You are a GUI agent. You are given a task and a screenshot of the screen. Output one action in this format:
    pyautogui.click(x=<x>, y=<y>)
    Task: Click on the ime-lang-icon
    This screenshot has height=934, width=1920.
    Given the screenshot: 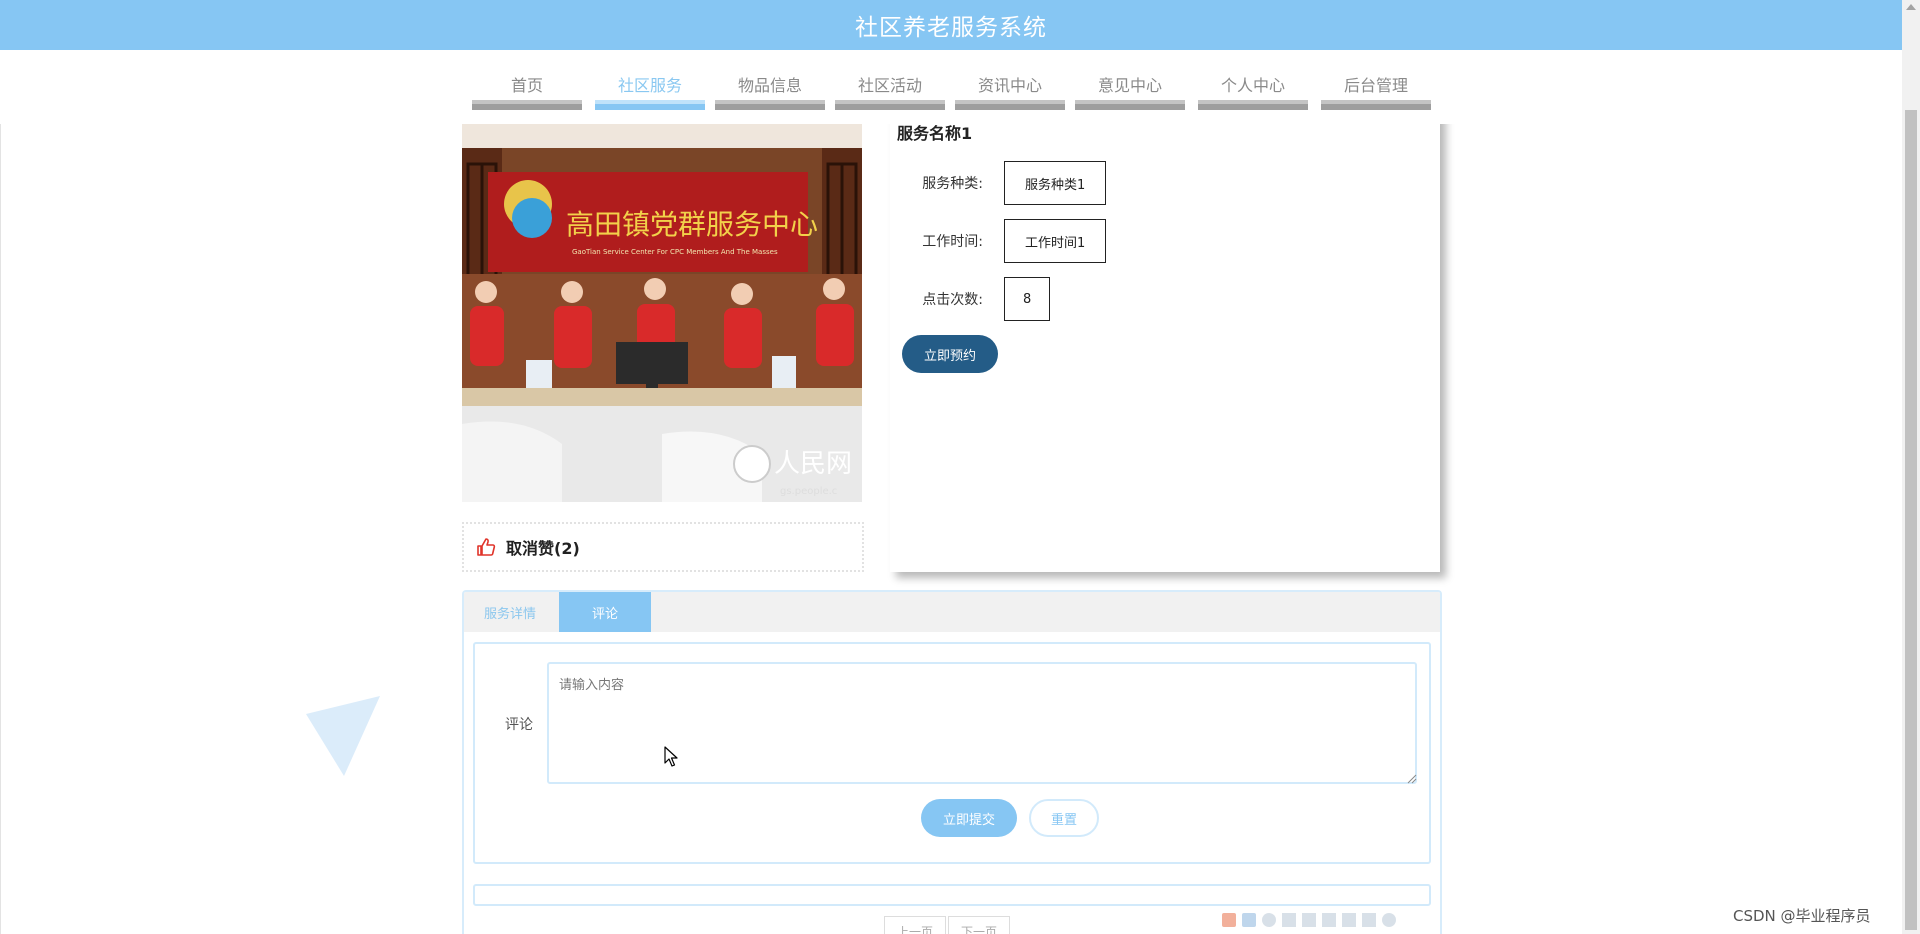 What is the action you would take?
    pyautogui.click(x=1249, y=920)
    